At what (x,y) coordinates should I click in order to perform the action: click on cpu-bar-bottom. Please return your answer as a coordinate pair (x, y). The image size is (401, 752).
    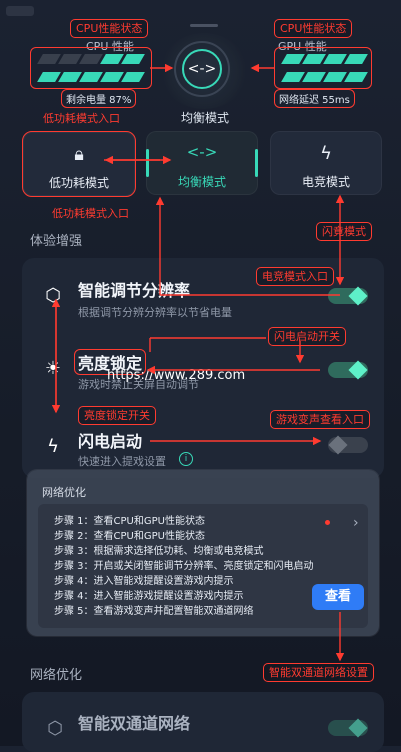
    Looking at the image, I should click on (91, 77).